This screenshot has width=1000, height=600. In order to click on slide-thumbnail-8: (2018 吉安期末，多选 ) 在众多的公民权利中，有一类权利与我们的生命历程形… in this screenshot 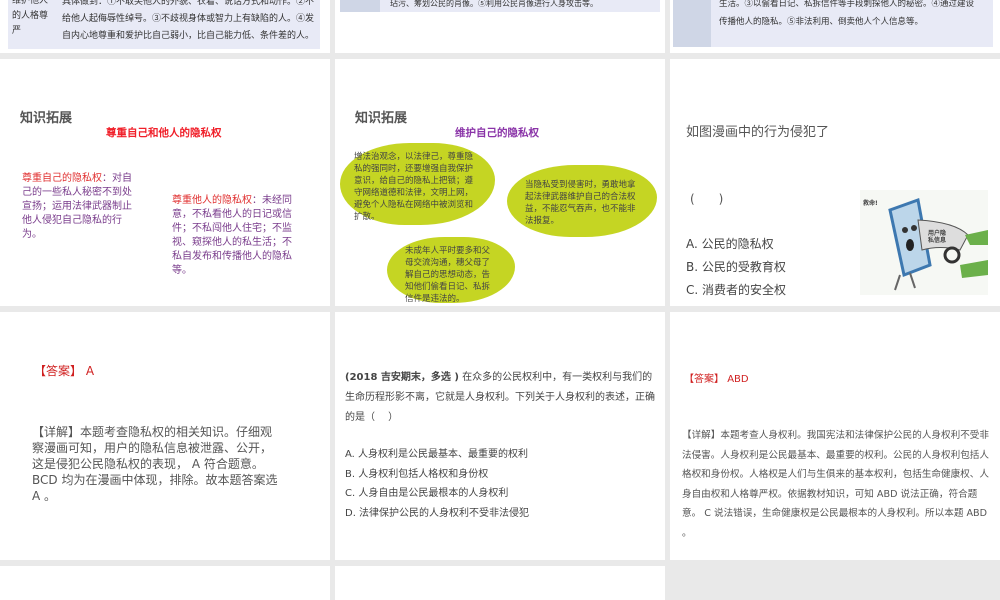, I will do `click(500, 436)`.